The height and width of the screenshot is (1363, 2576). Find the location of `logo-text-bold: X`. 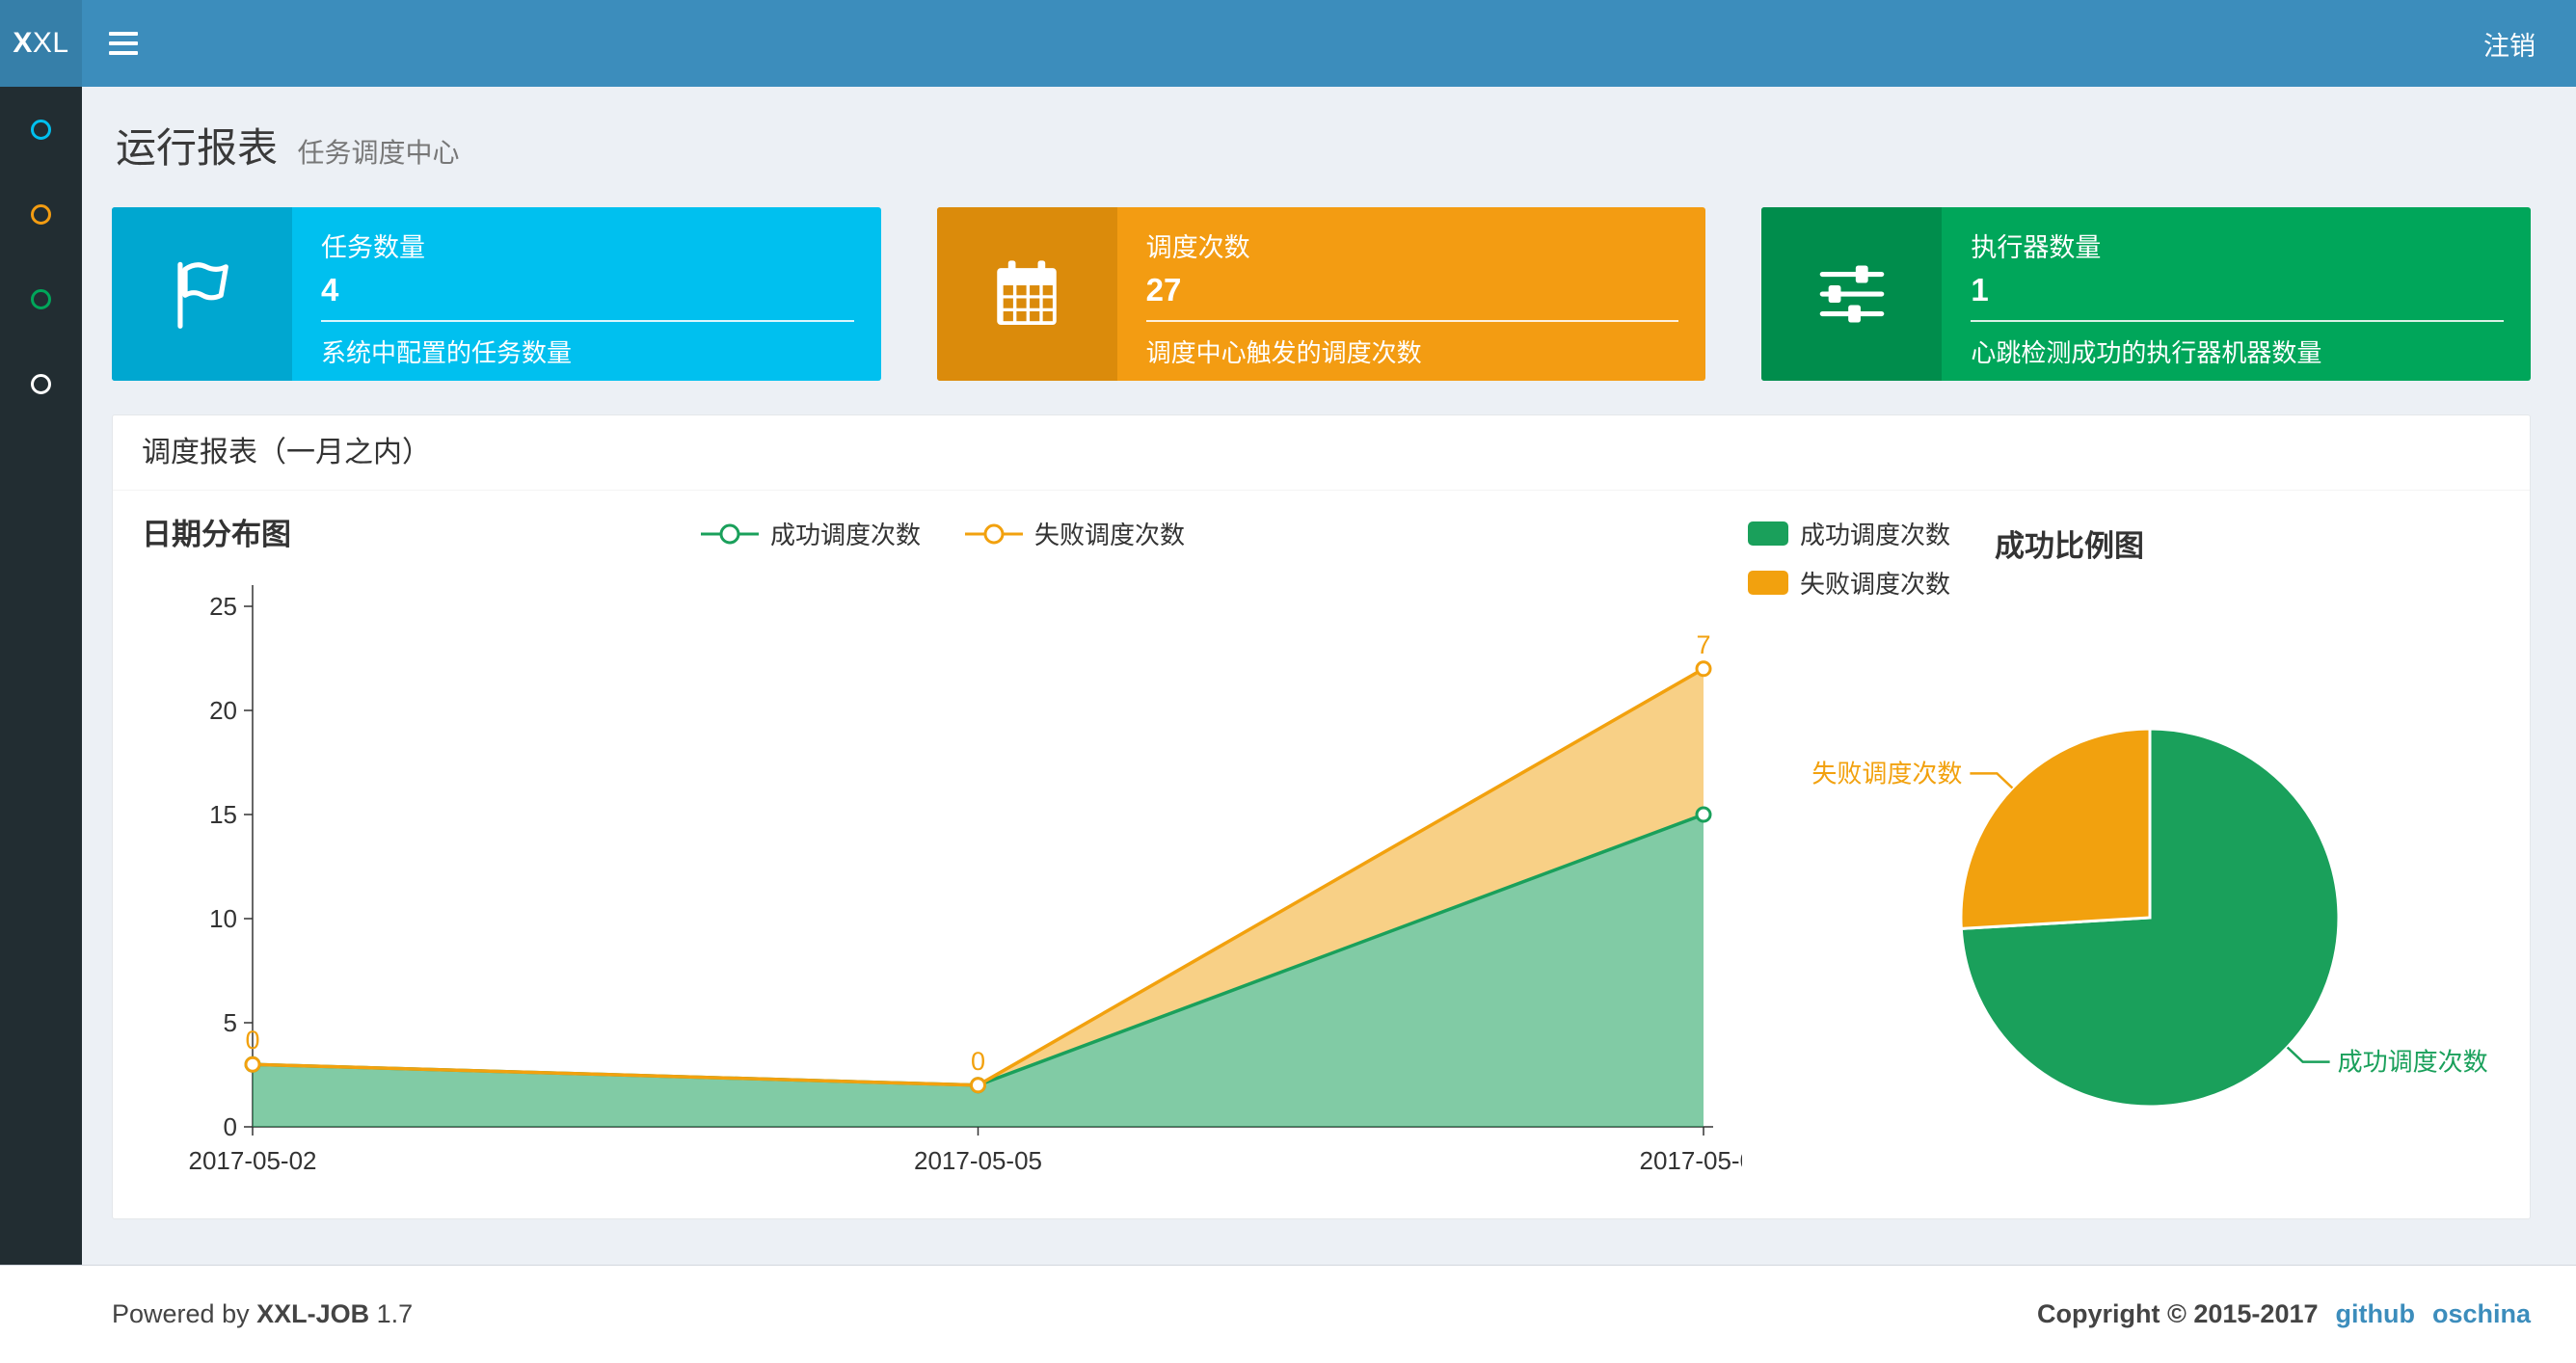

logo-text-bold: X is located at coordinates (23, 43).